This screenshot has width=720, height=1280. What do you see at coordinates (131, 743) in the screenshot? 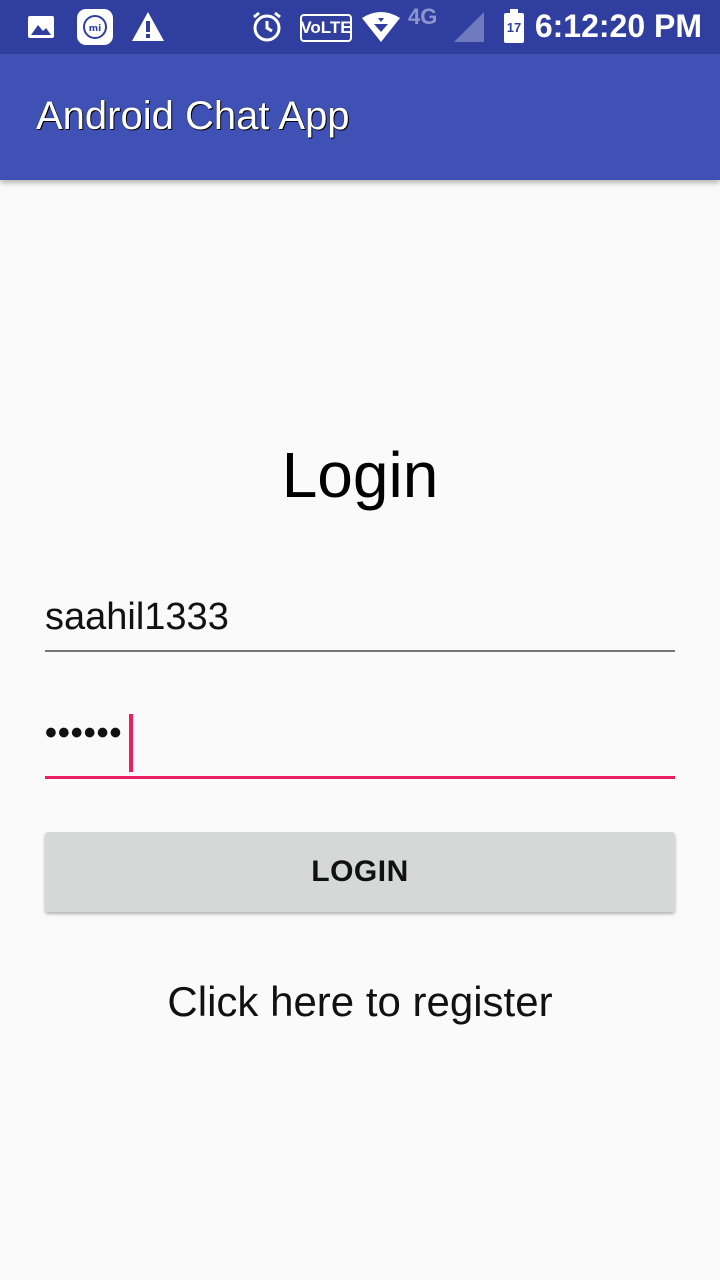
I see `text-cursor` at bounding box center [131, 743].